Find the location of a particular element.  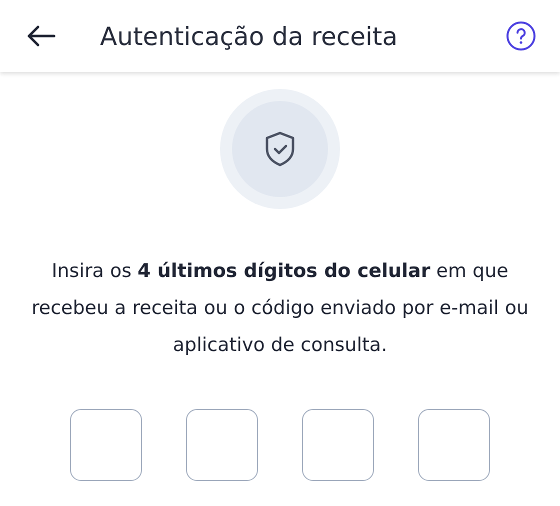

help-icon is located at coordinates (521, 36).